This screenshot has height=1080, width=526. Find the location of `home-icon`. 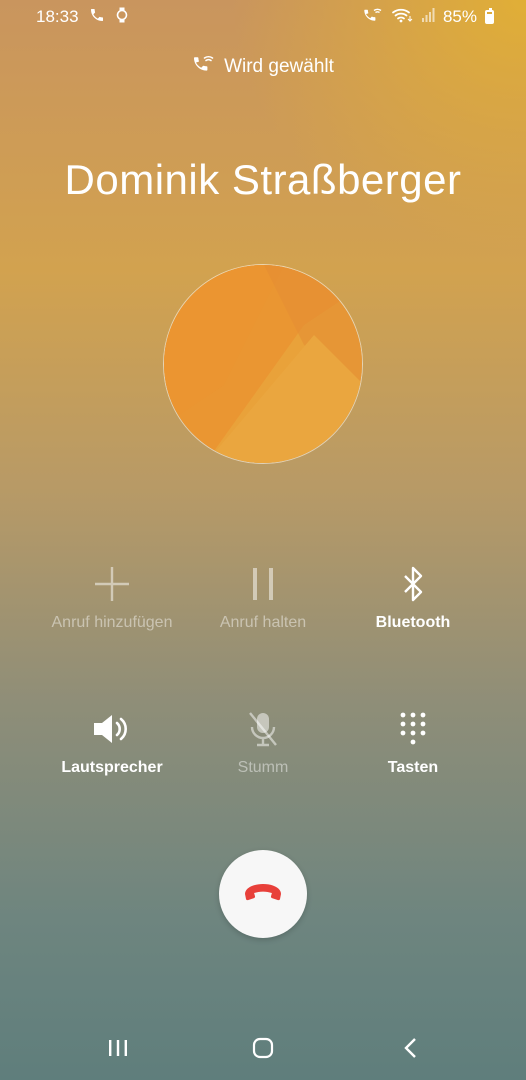

home-icon is located at coordinates (263, 1050).